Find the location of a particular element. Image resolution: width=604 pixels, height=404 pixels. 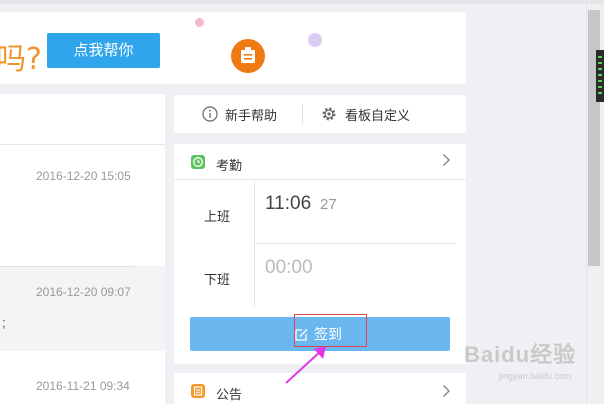

clock-in-seconds: 27 is located at coordinates (328, 204).